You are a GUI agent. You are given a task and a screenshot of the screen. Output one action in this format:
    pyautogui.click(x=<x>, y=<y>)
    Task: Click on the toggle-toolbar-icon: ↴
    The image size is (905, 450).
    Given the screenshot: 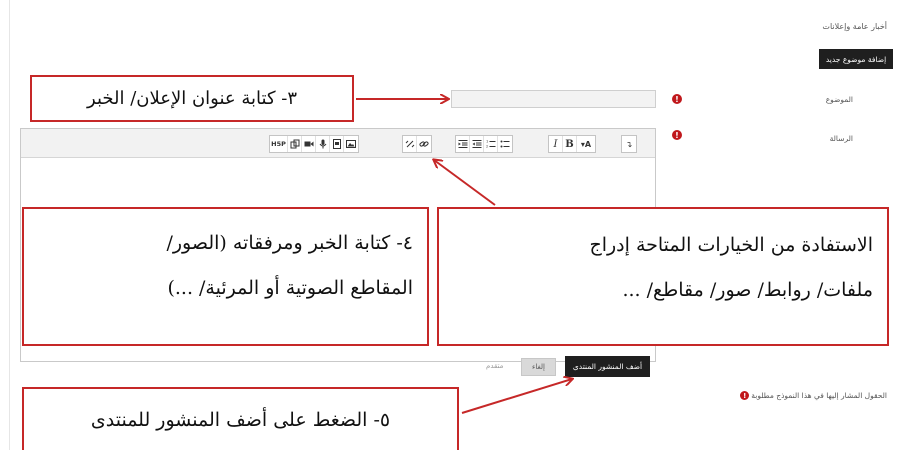 What is the action you would take?
    pyautogui.click(x=629, y=144)
    